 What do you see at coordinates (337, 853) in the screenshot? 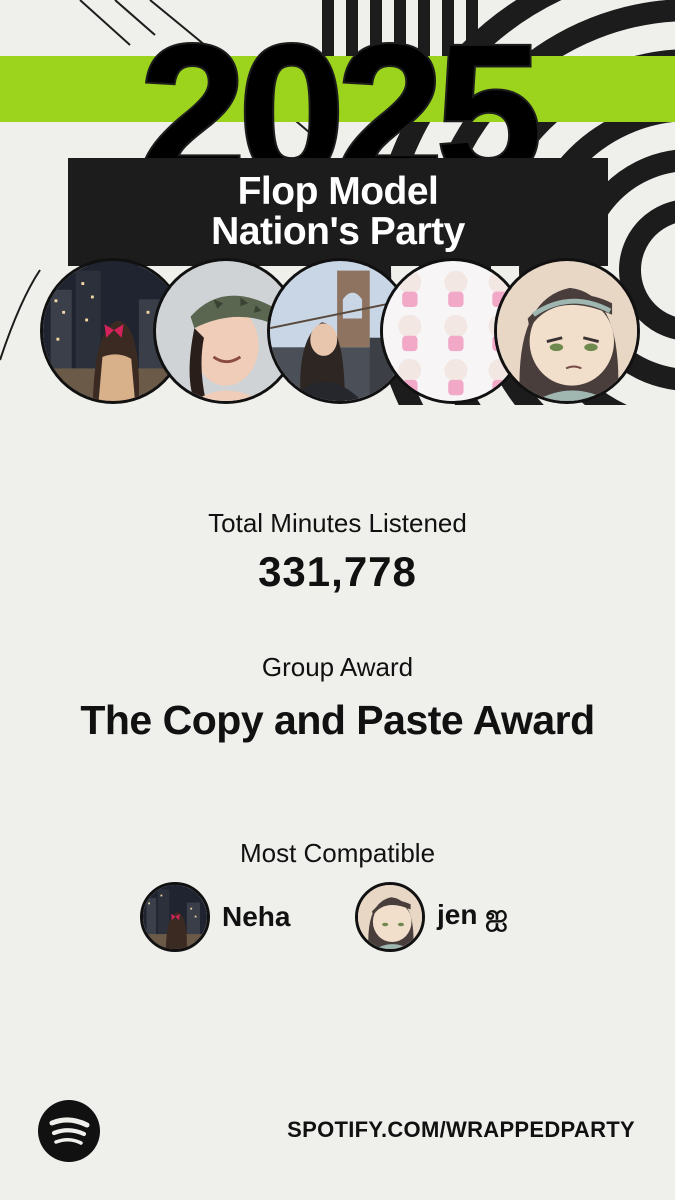
I see `most-compatible-label: Most Compatible` at bounding box center [337, 853].